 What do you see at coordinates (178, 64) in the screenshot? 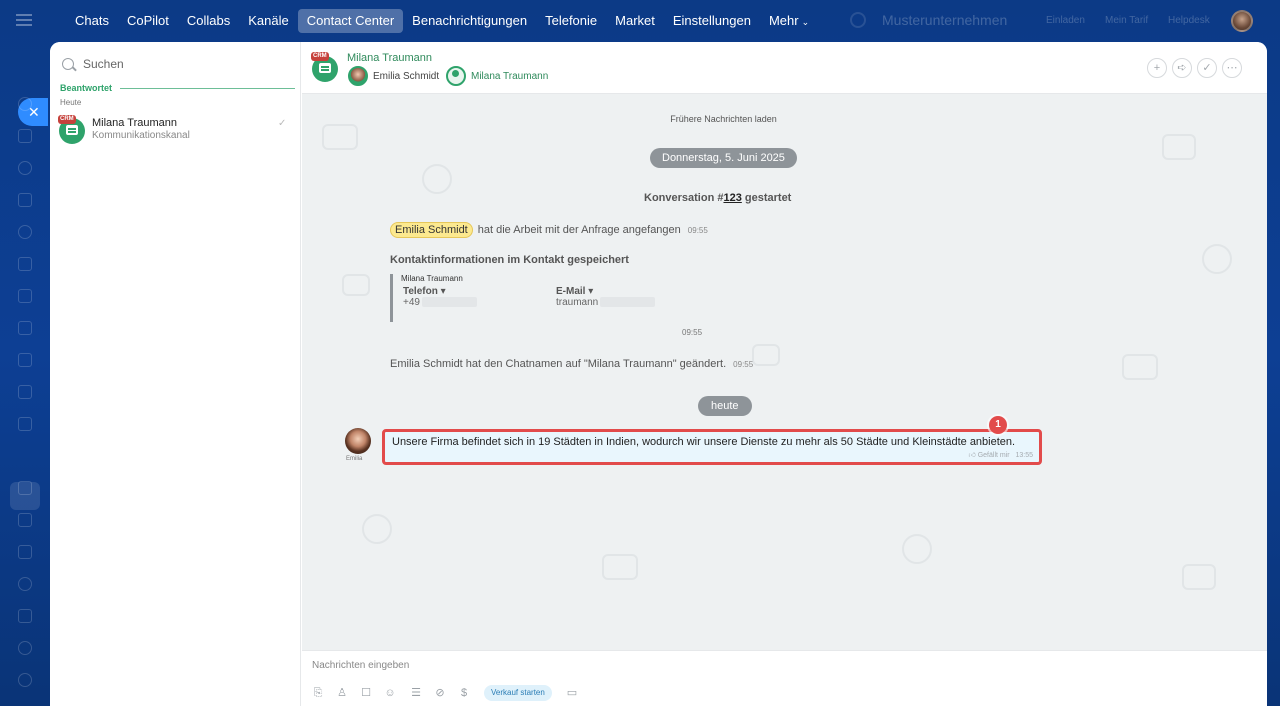
I see `search-input` at bounding box center [178, 64].